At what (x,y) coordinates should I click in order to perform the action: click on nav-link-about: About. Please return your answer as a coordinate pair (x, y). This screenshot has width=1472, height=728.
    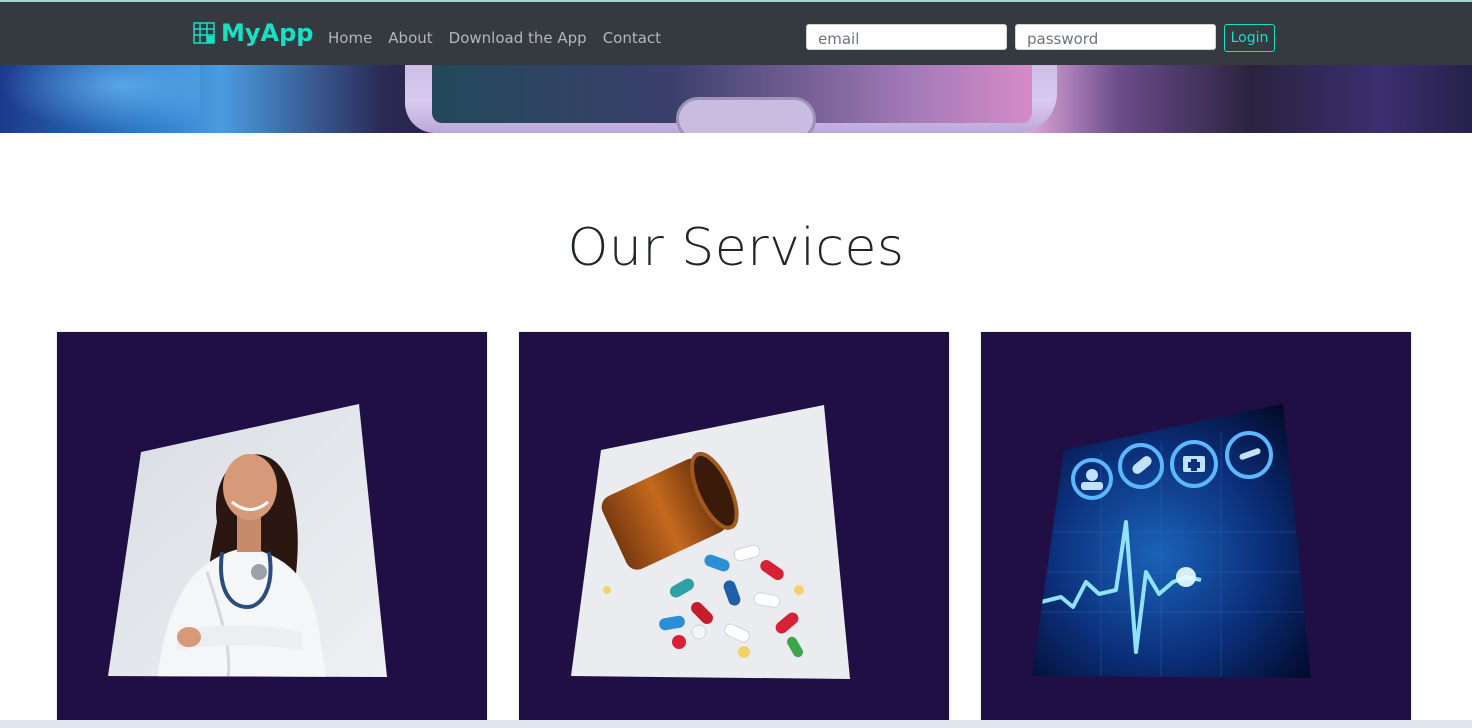
    Looking at the image, I should click on (410, 38).